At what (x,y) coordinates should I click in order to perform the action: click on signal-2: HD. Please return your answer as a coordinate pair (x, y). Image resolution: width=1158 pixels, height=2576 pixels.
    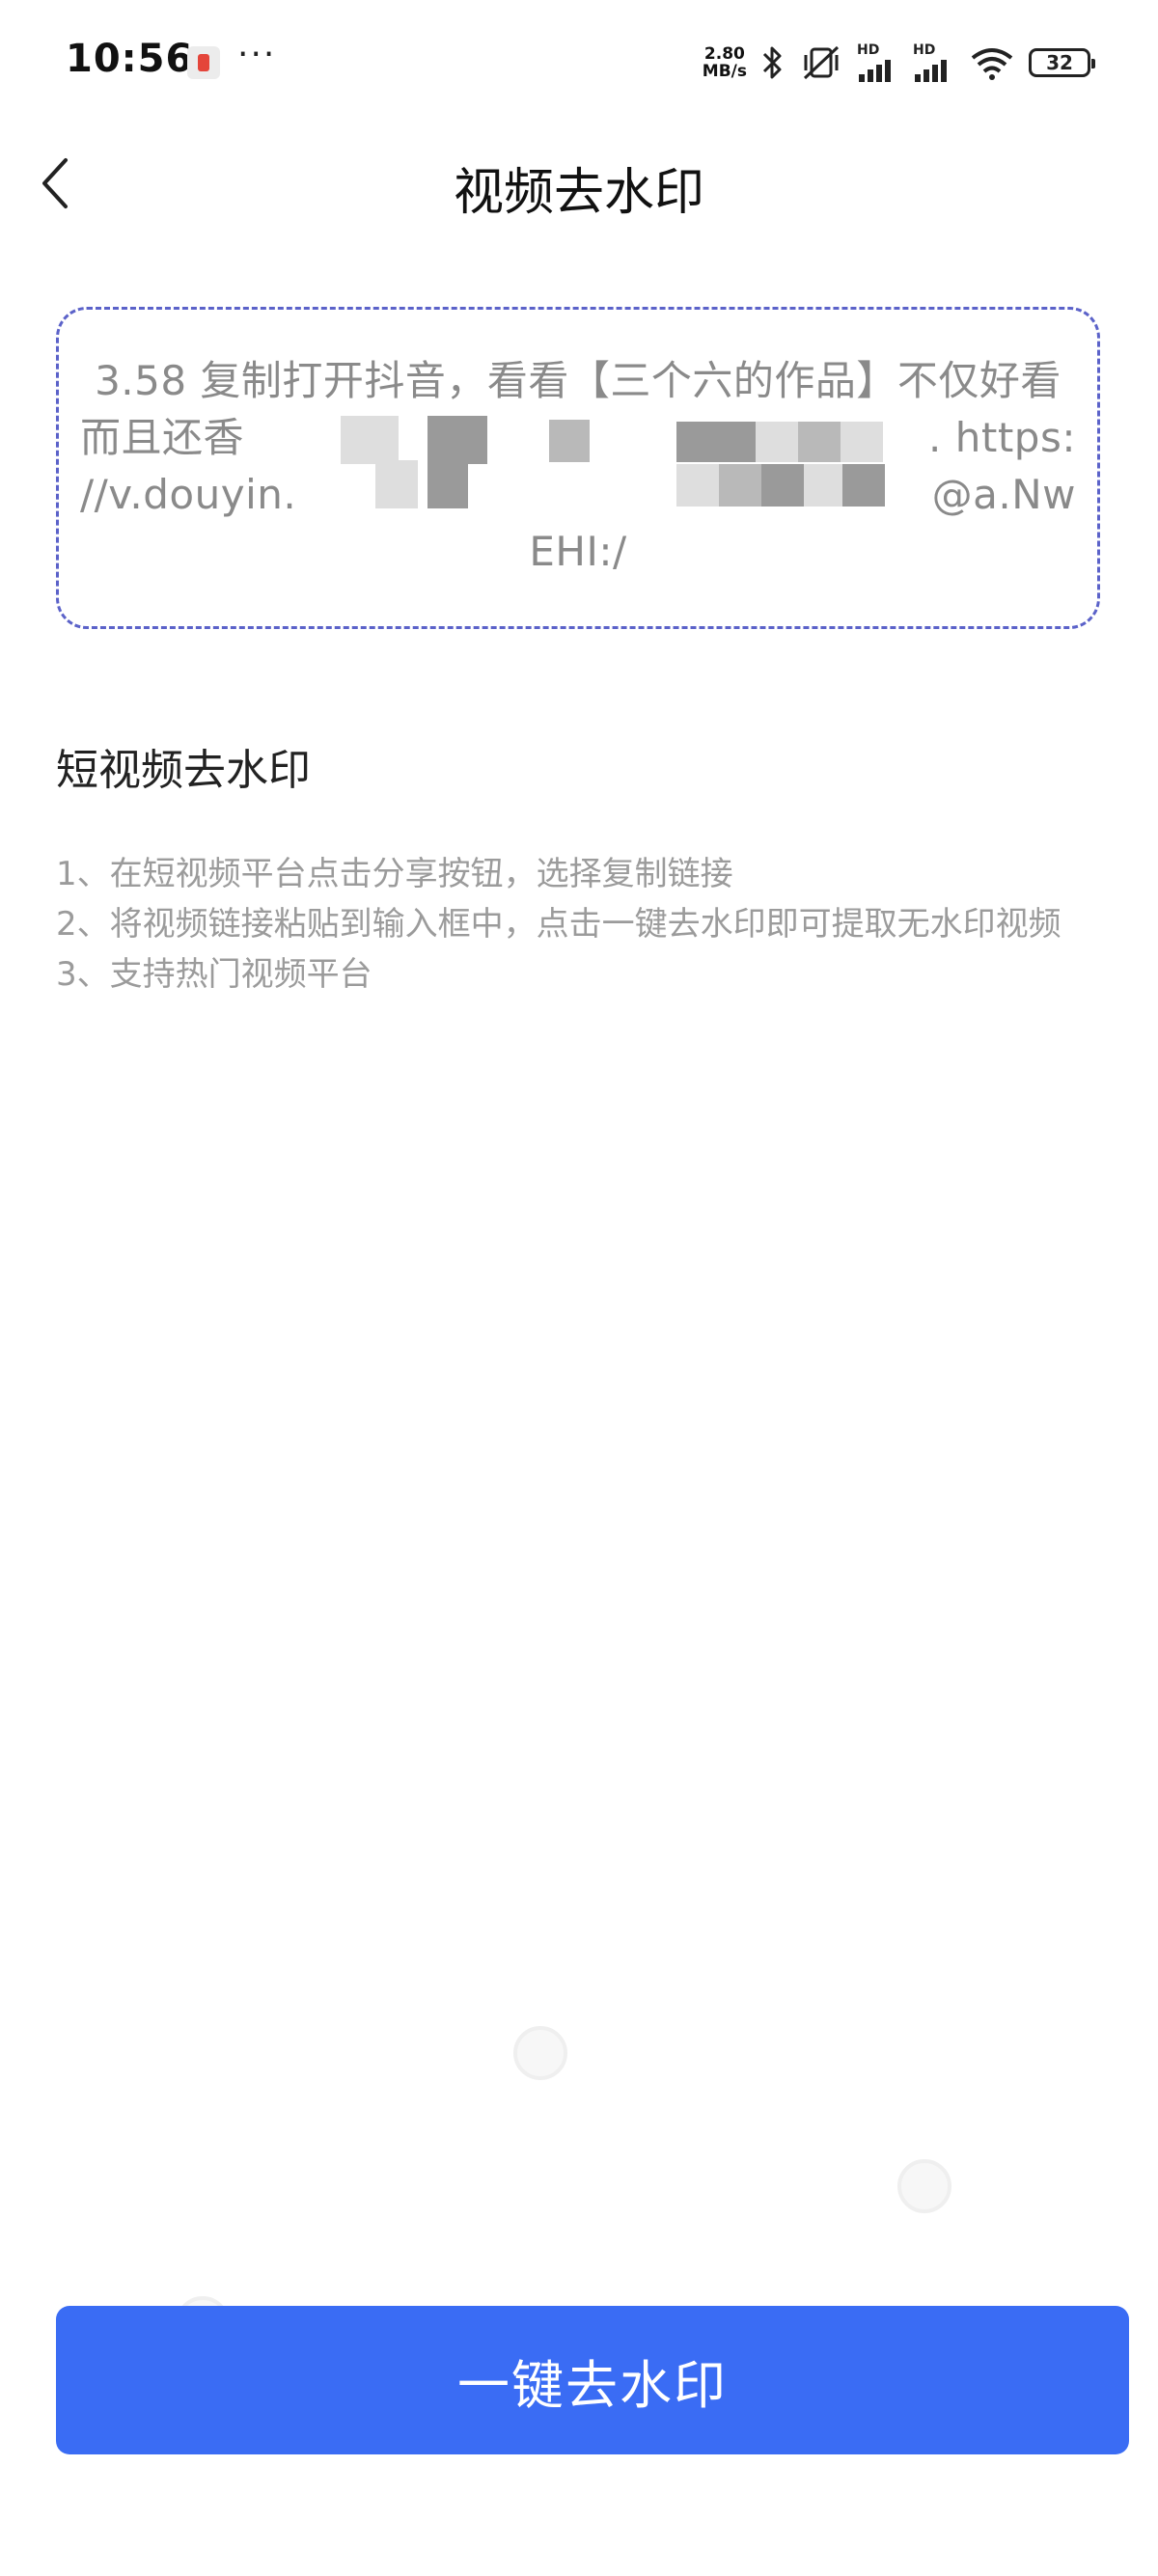
    Looking at the image, I should click on (934, 63).